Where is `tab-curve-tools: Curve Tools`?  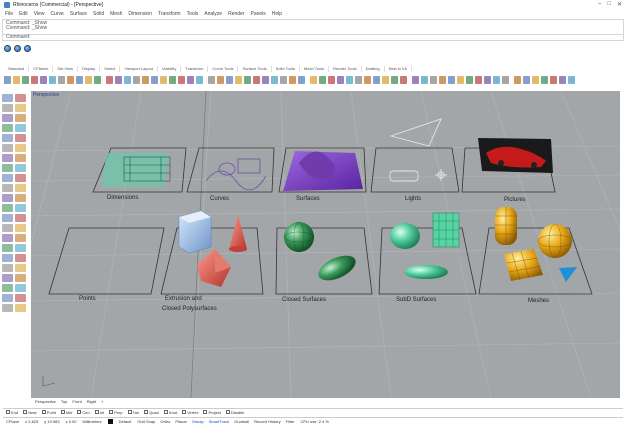 tab-curve-tools: Curve Tools is located at coordinates (223, 69).